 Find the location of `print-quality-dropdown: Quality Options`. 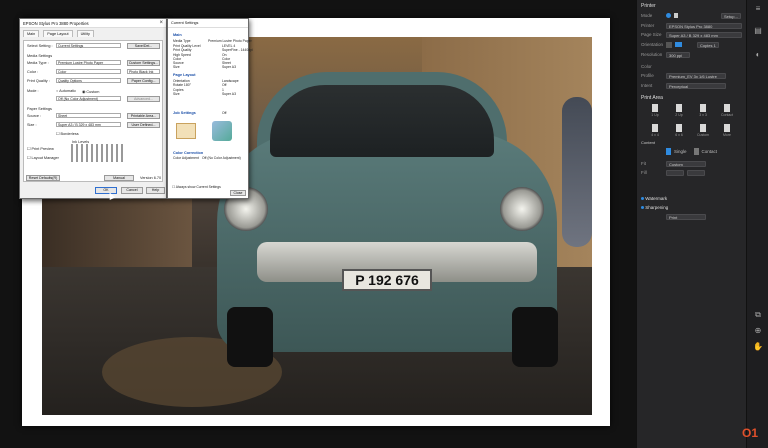

print-quality-dropdown: Quality Options is located at coordinates (88, 80).